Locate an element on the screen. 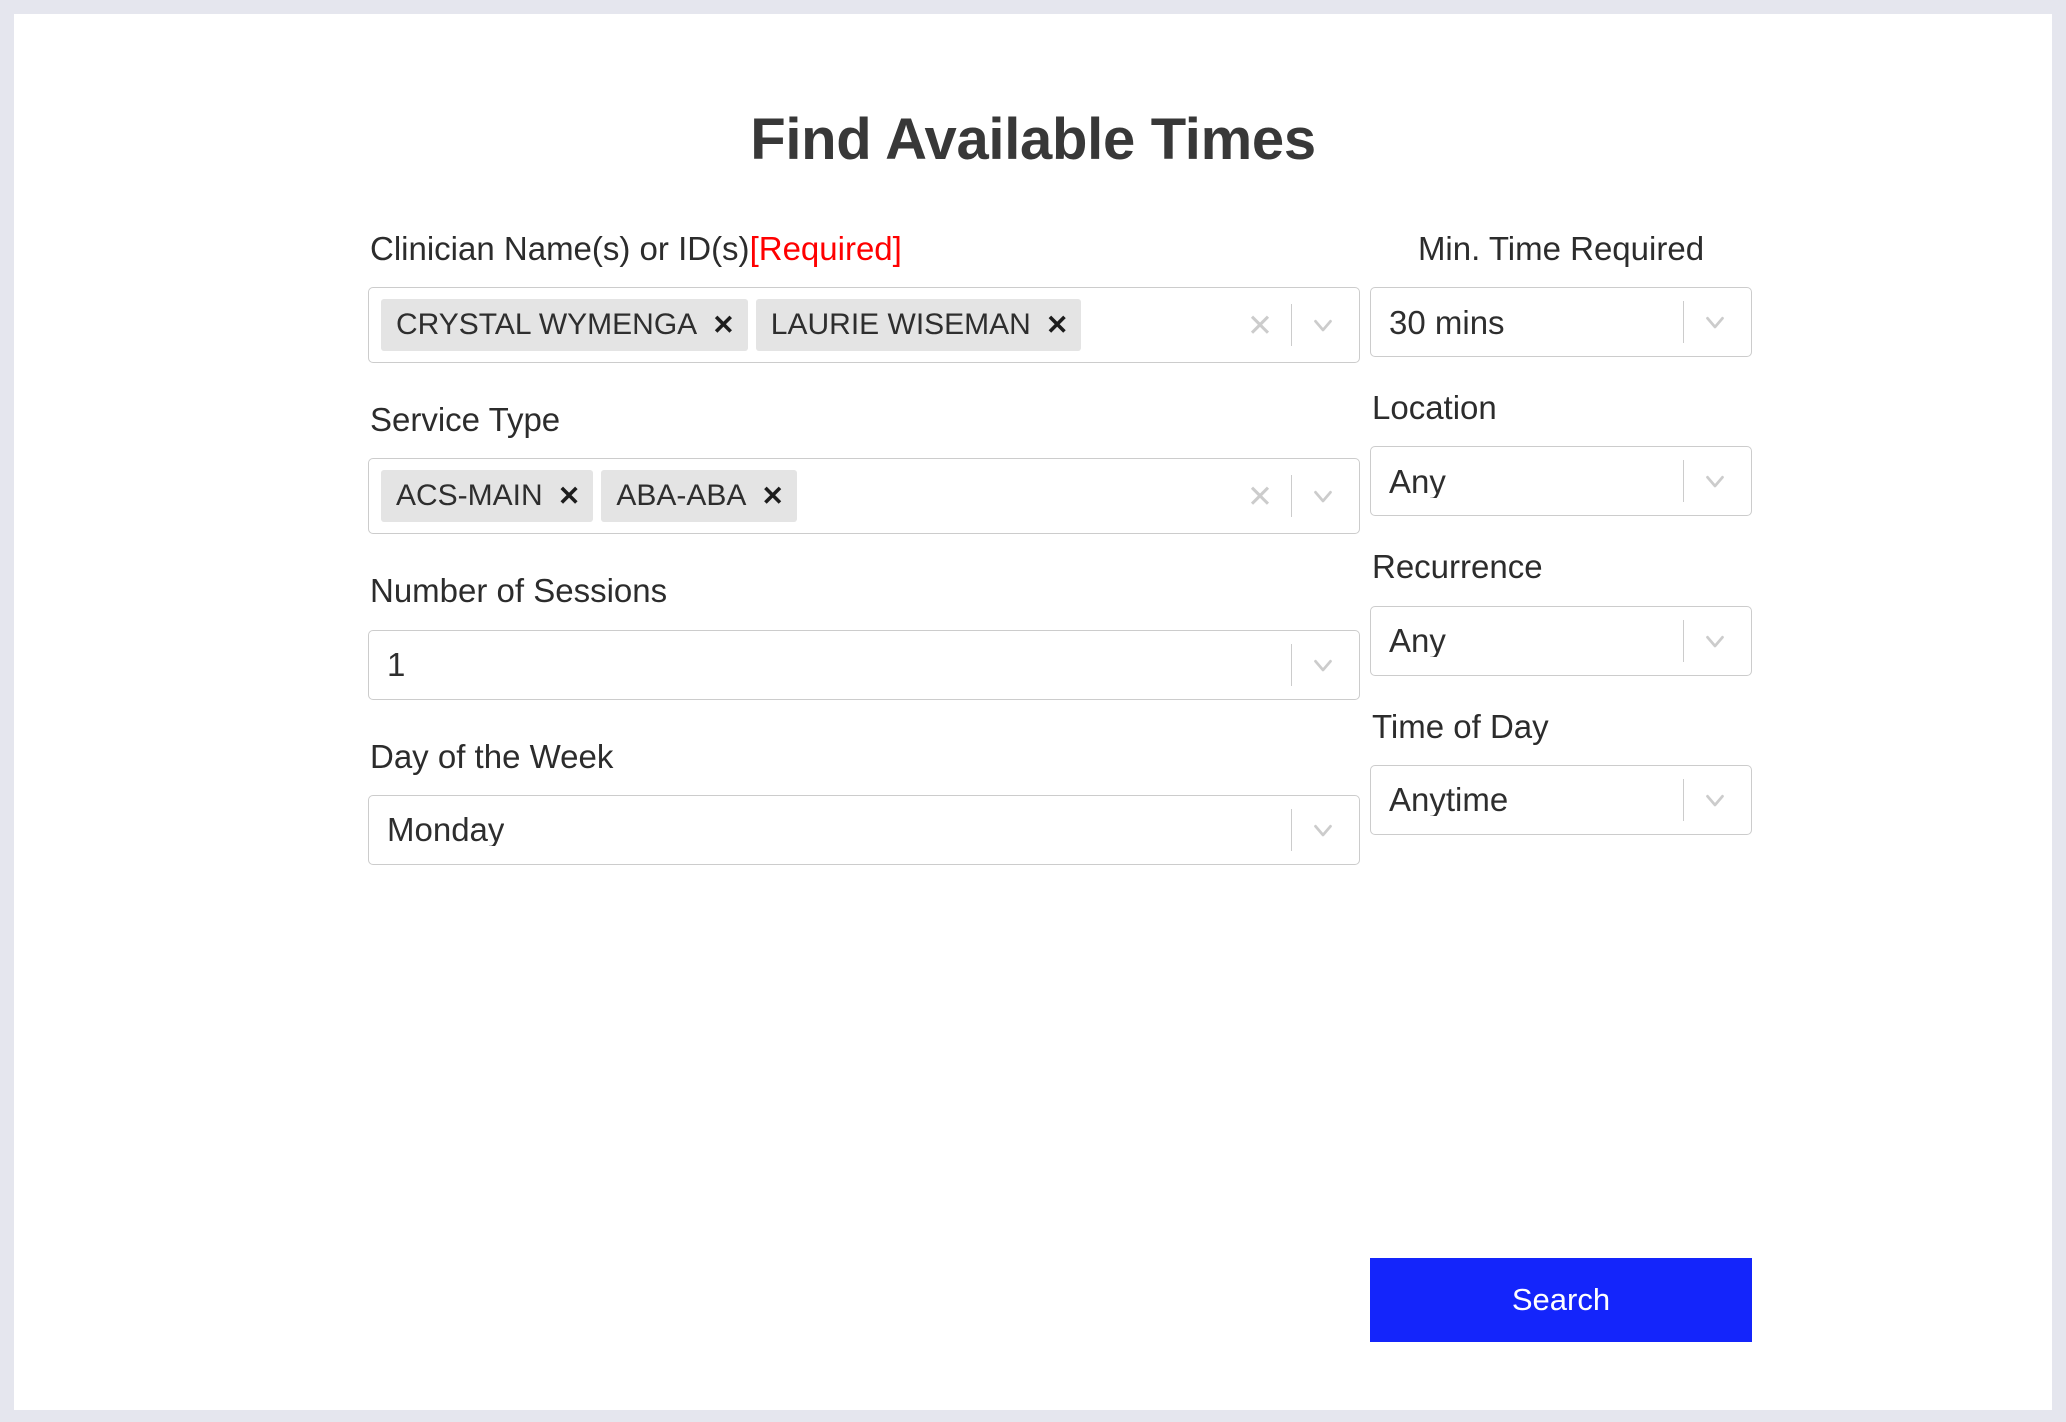  clinician-indicators: ✕ is located at coordinates (1291, 325).